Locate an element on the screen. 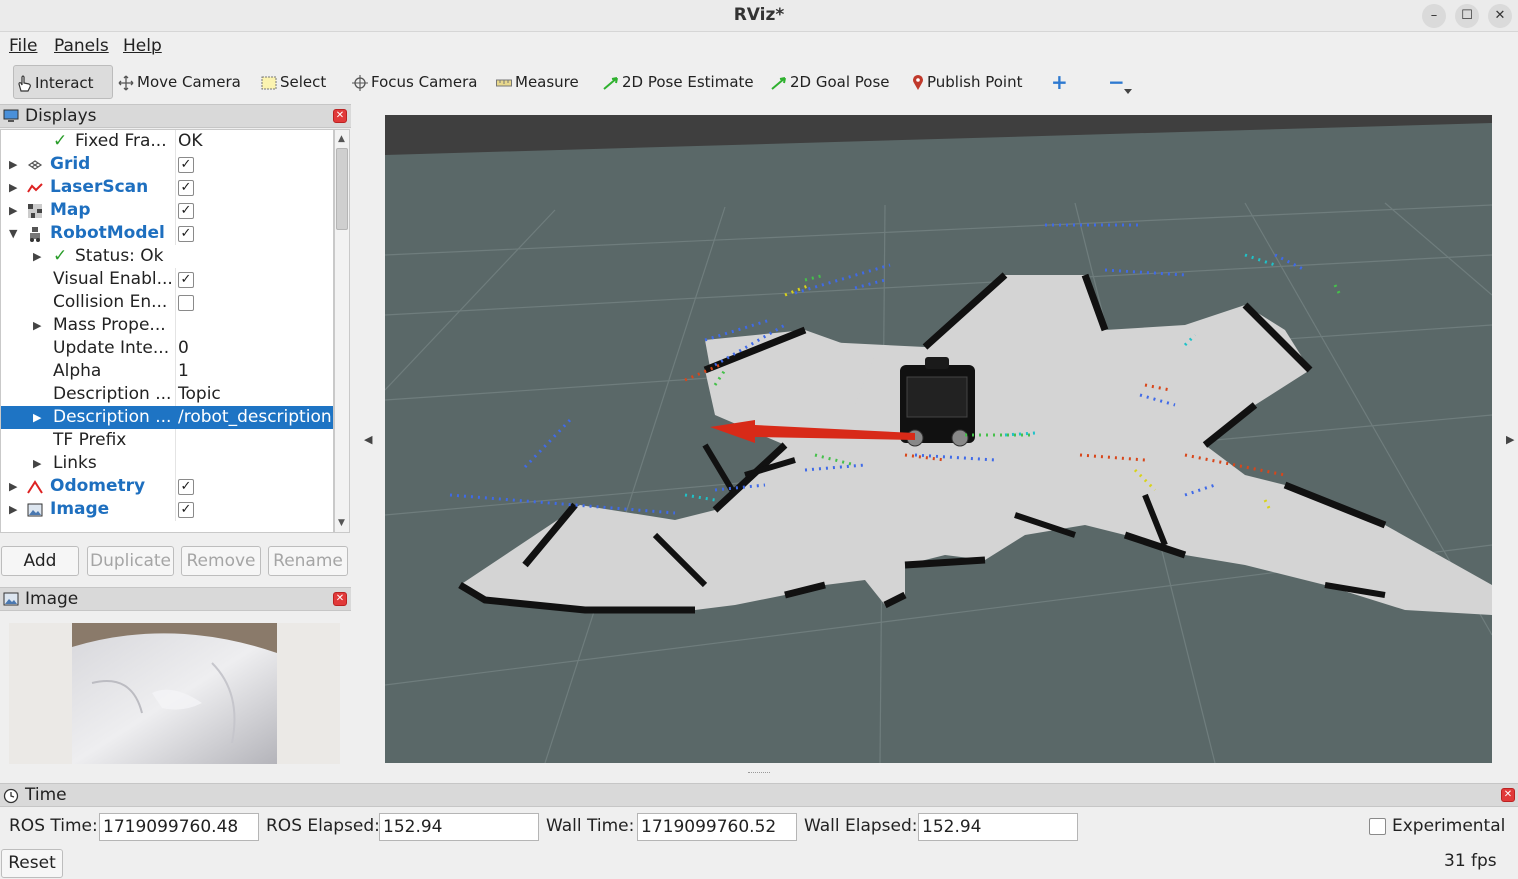 Image resolution: width=1518 pixels, height=879 pixels. wall-time-field: 1719099760.52 is located at coordinates (717, 827).